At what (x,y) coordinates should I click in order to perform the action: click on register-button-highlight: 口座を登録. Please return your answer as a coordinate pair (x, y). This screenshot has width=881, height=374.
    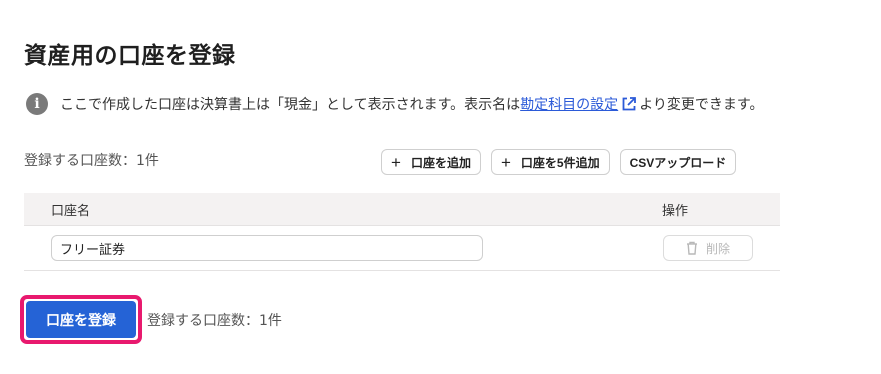
    Looking at the image, I should click on (81, 319).